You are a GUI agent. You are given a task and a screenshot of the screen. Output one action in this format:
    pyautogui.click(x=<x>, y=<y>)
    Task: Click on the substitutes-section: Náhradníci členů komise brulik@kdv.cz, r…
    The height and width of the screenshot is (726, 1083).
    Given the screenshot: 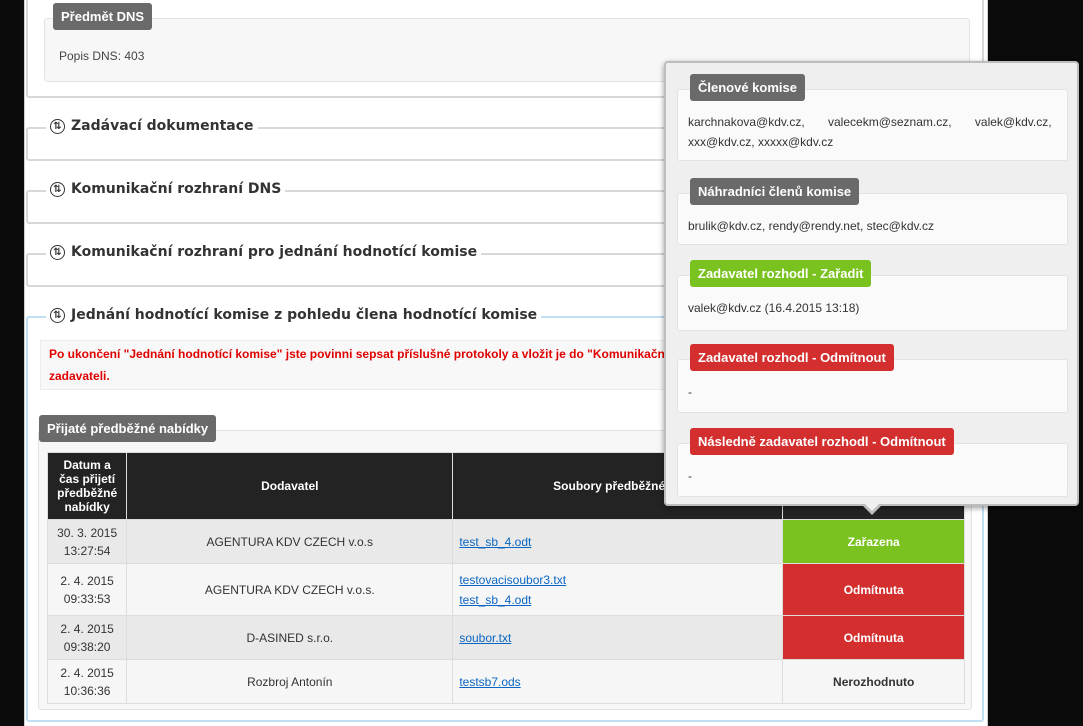 What is the action you would take?
    pyautogui.click(x=872, y=211)
    